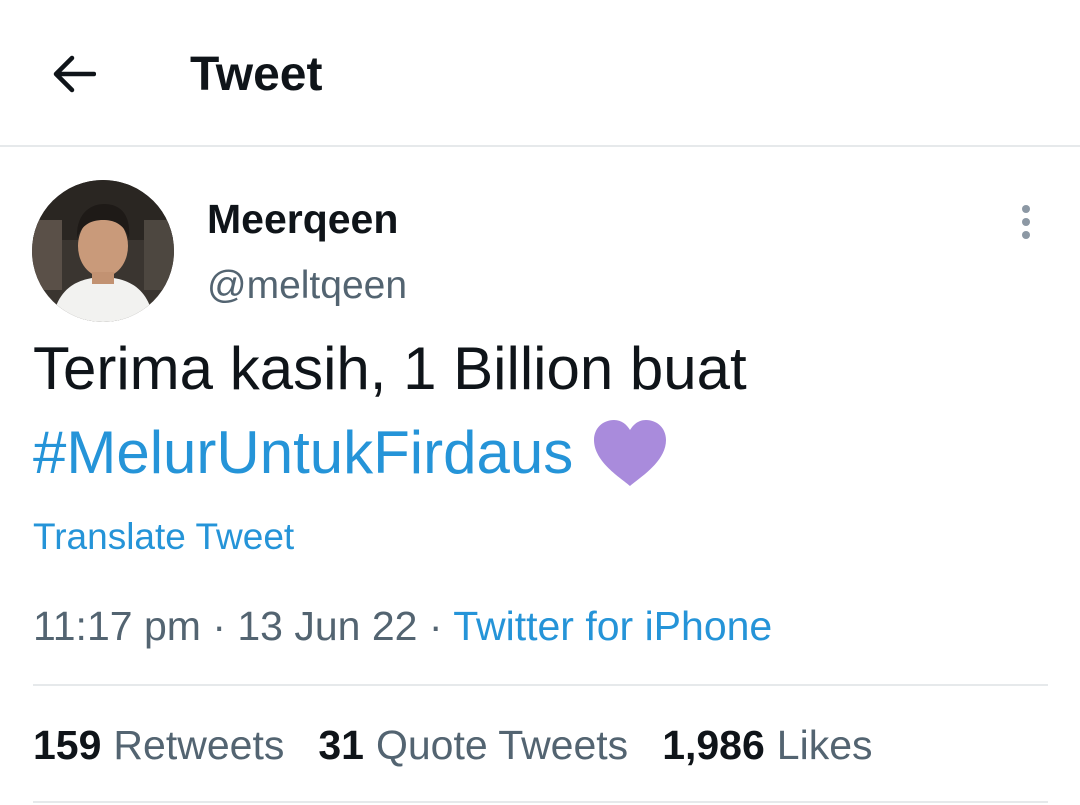 The width and height of the screenshot is (1080, 805). What do you see at coordinates (302, 219) in the screenshot?
I see `author-display-name: Meerqeen` at bounding box center [302, 219].